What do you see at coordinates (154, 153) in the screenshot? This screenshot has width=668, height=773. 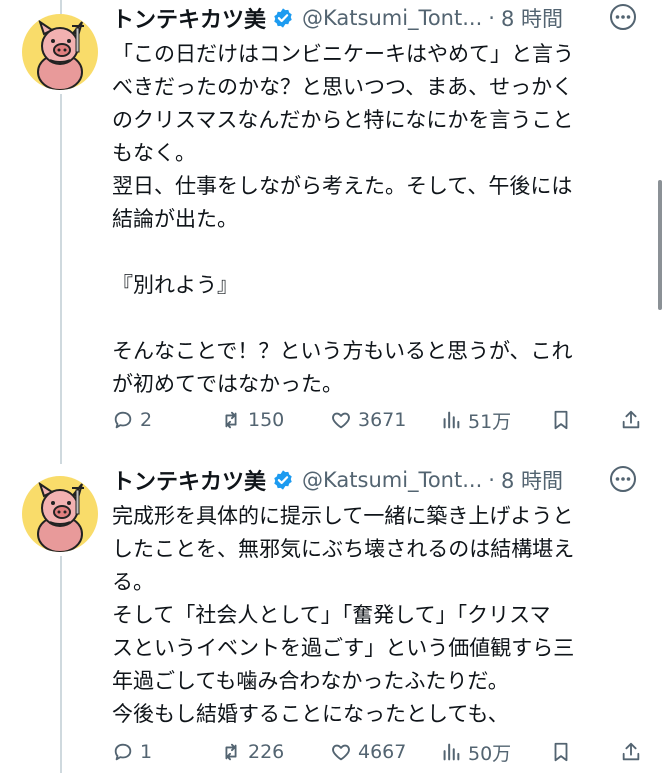 I see `tweet-line: もなく。` at bounding box center [154, 153].